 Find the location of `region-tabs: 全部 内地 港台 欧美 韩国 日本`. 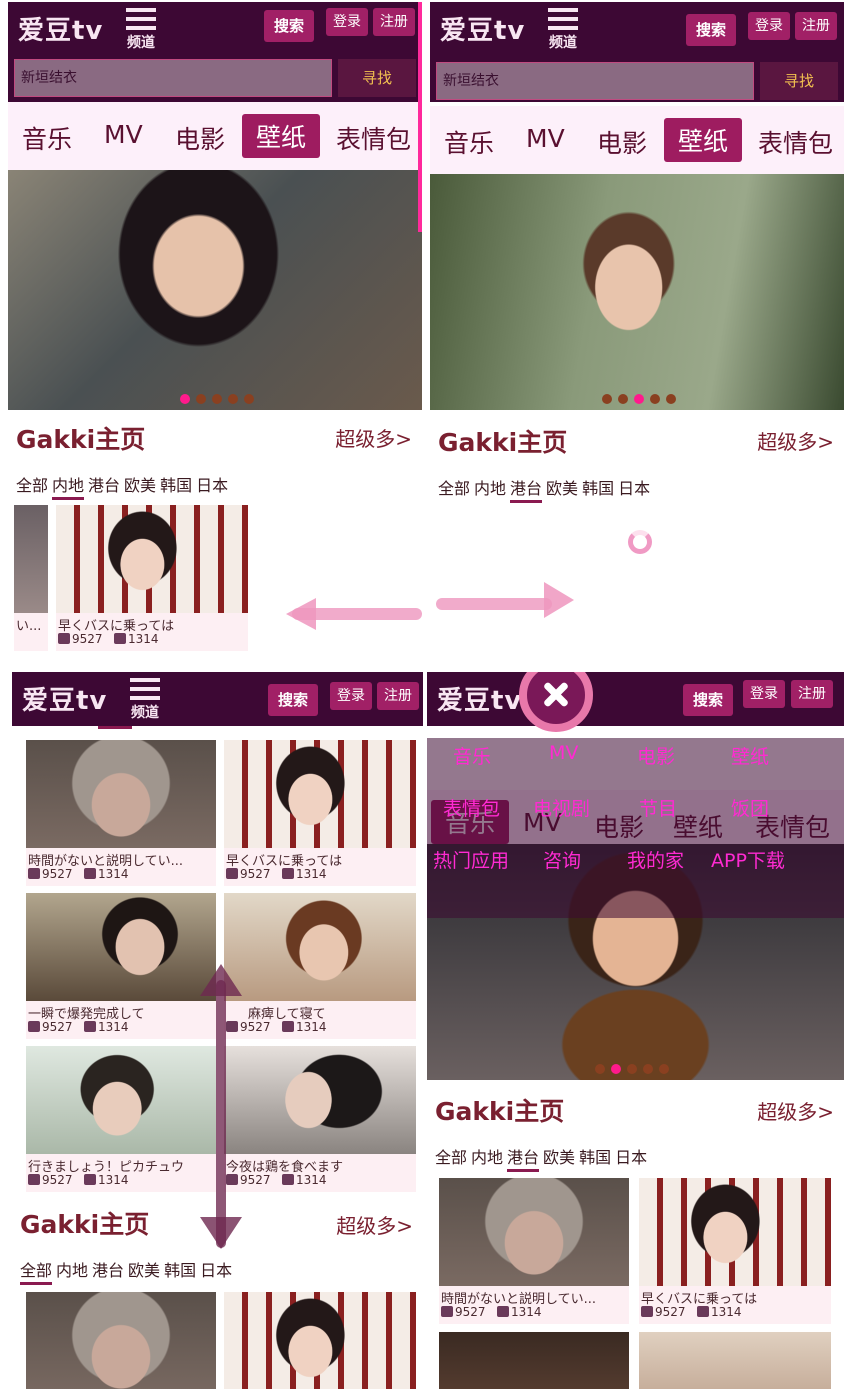

region-tabs: 全部 内地 港台 欧美 韩国 日本 is located at coordinates (124, 486).